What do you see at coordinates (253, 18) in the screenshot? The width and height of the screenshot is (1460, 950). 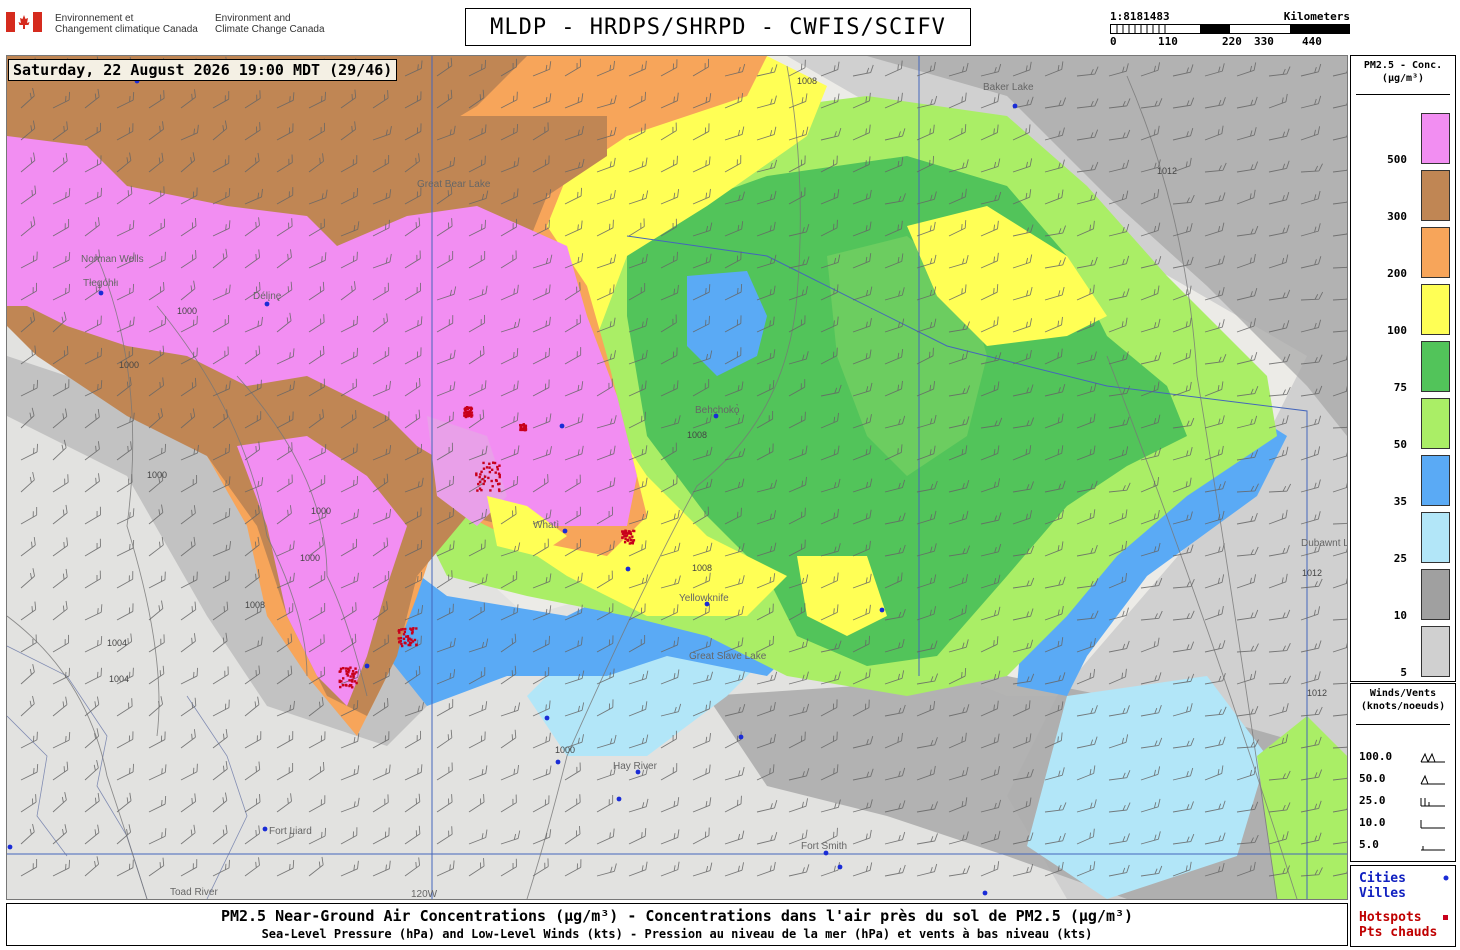 I see `agency-en-line1: Environment and` at bounding box center [253, 18].